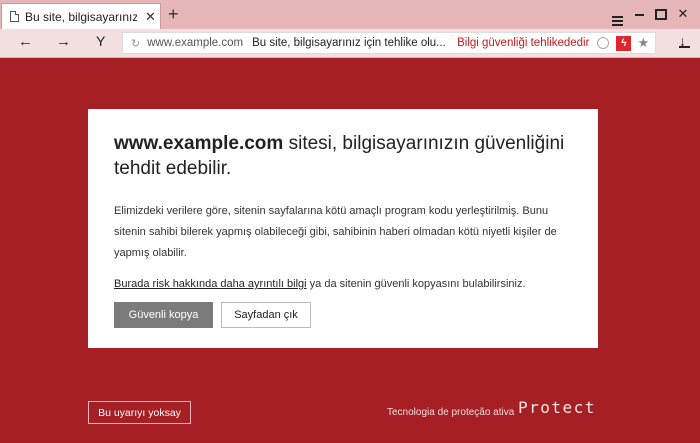  I want to click on action-buttons: Güvenli kopya Sayfadan çık, so click(344, 315).